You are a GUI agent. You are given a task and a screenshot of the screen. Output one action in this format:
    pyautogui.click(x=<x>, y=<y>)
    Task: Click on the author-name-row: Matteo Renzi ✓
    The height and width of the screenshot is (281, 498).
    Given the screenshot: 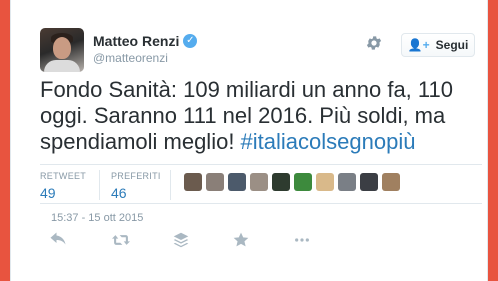 What is the action you would take?
    pyautogui.click(x=145, y=41)
    